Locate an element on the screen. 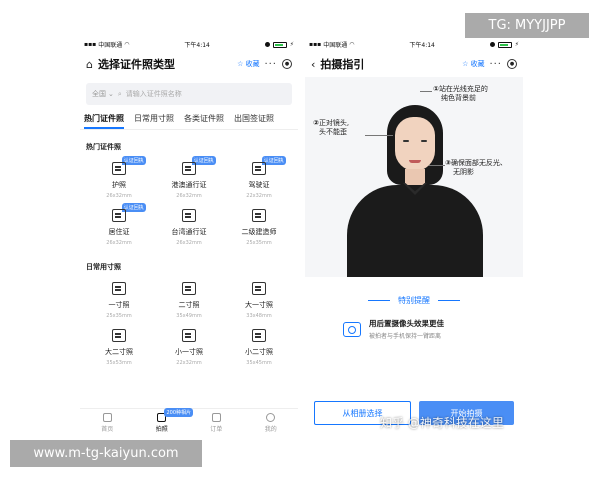  hot-item-passport: 认证回执 护照 26x32mm is located at coordinates (119, 177).